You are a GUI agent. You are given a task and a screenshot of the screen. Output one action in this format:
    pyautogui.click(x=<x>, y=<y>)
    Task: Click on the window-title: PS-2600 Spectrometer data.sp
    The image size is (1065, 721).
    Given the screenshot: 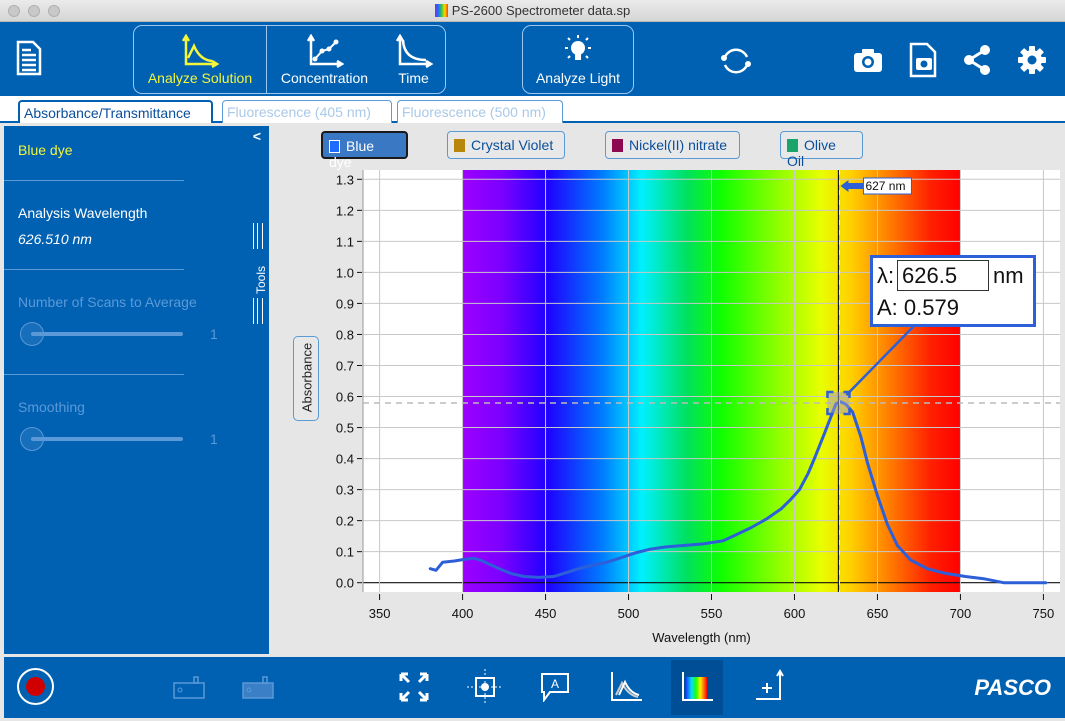 What is the action you would take?
    pyautogui.click(x=532, y=10)
    